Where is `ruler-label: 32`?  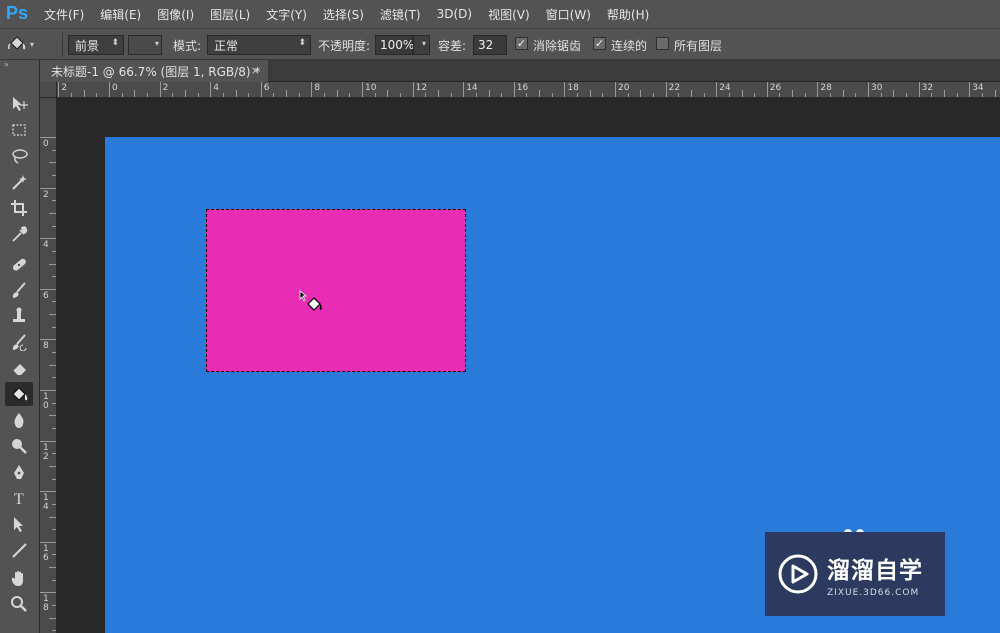 ruler-label: 32 is located at coordinates (927, 88).